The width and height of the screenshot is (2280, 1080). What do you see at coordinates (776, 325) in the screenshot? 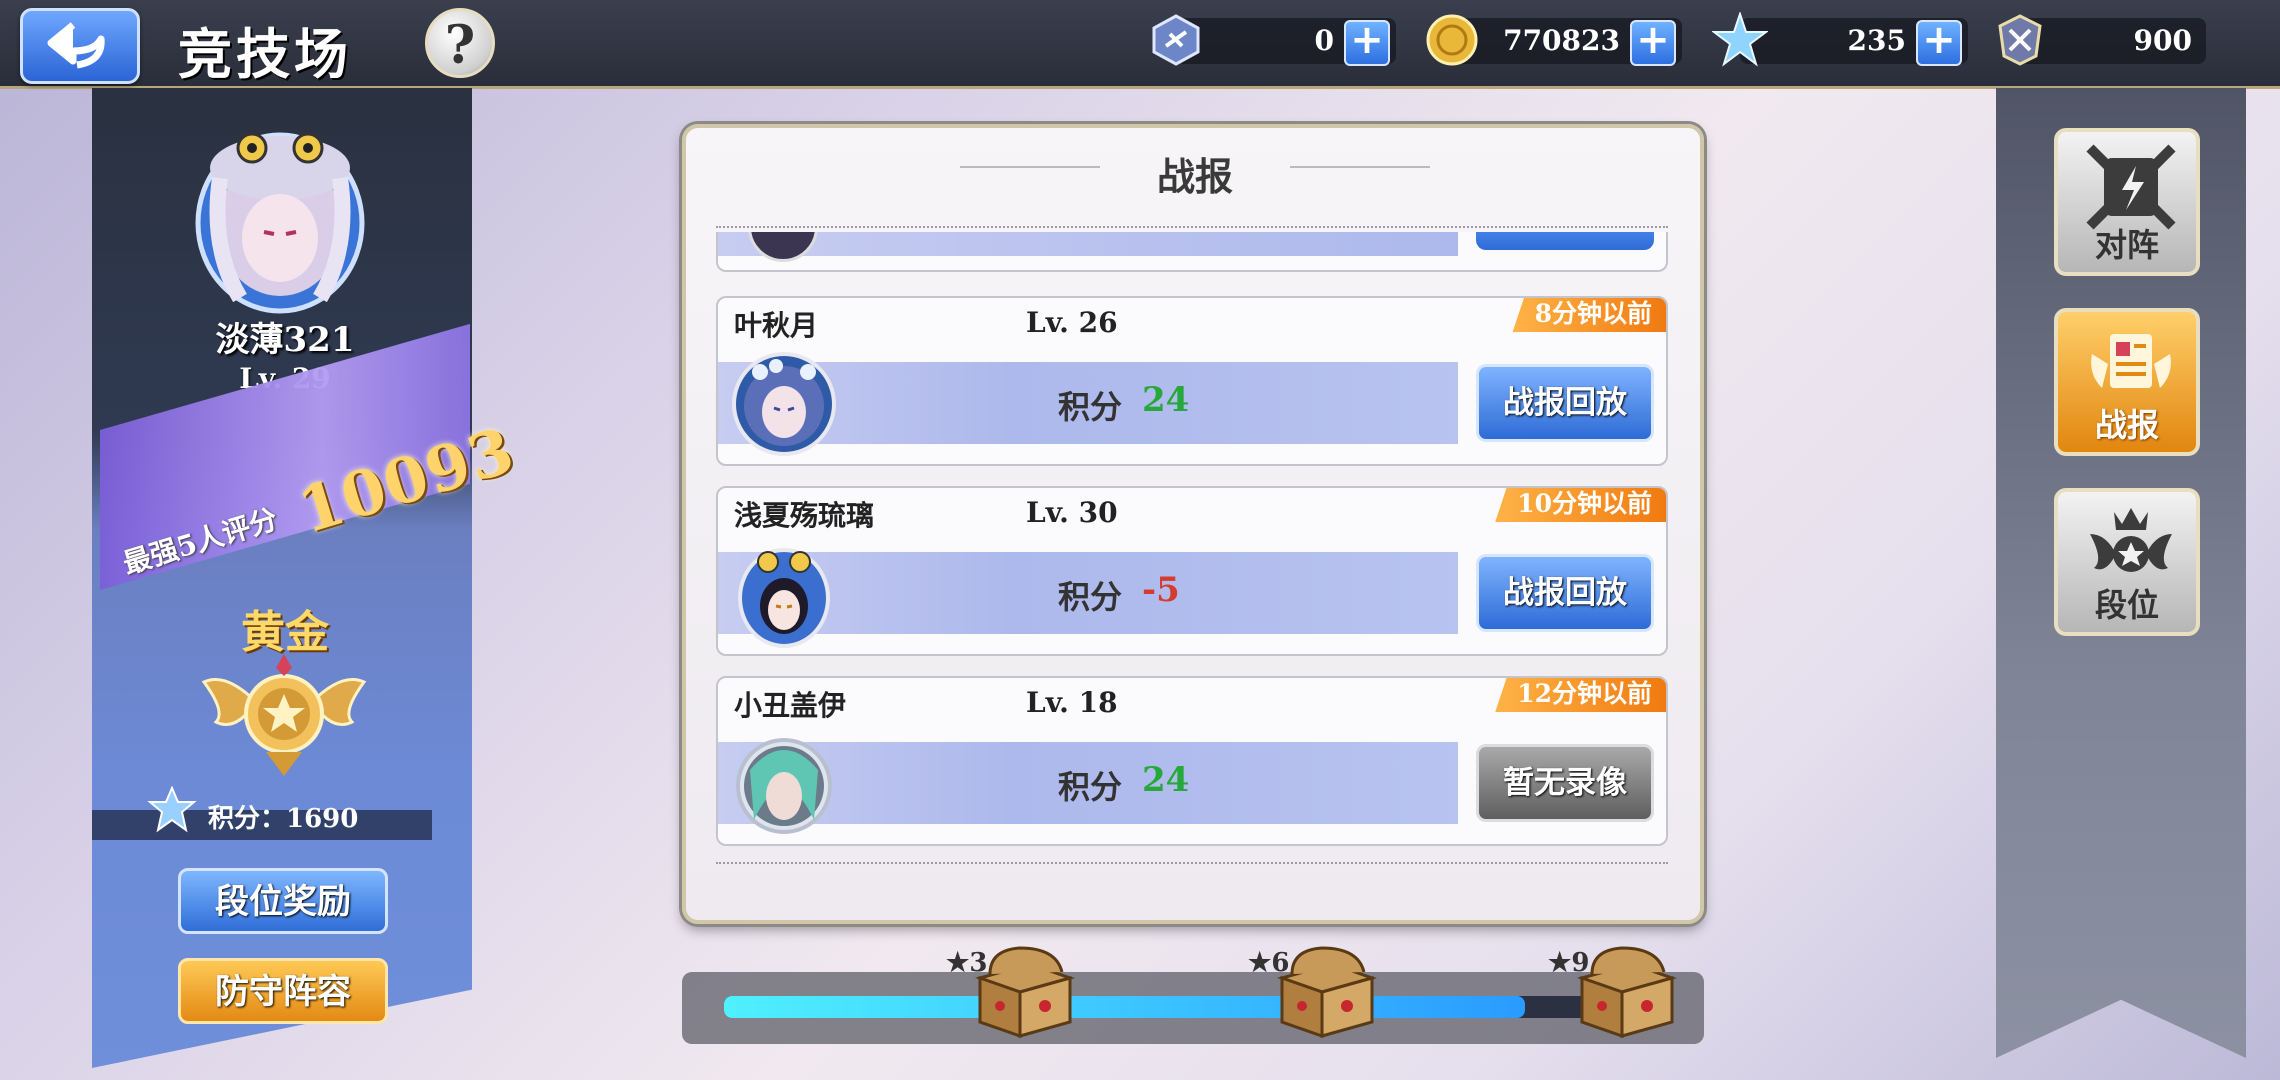
I see `opponent-name: 叶秋月` at bounding box center [776, 325].